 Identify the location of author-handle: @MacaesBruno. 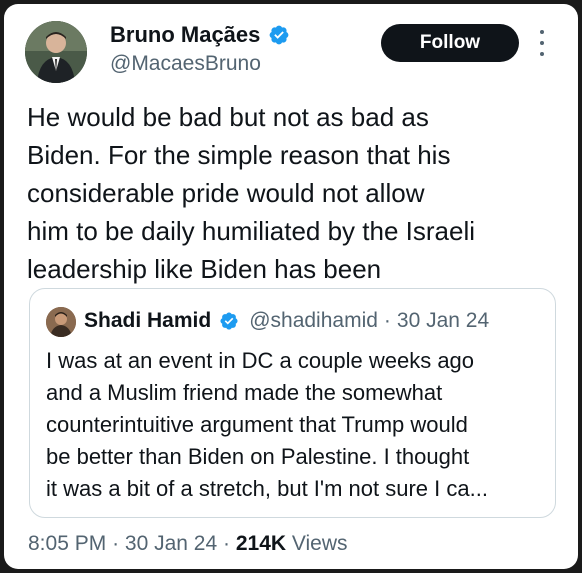
(185, 64).